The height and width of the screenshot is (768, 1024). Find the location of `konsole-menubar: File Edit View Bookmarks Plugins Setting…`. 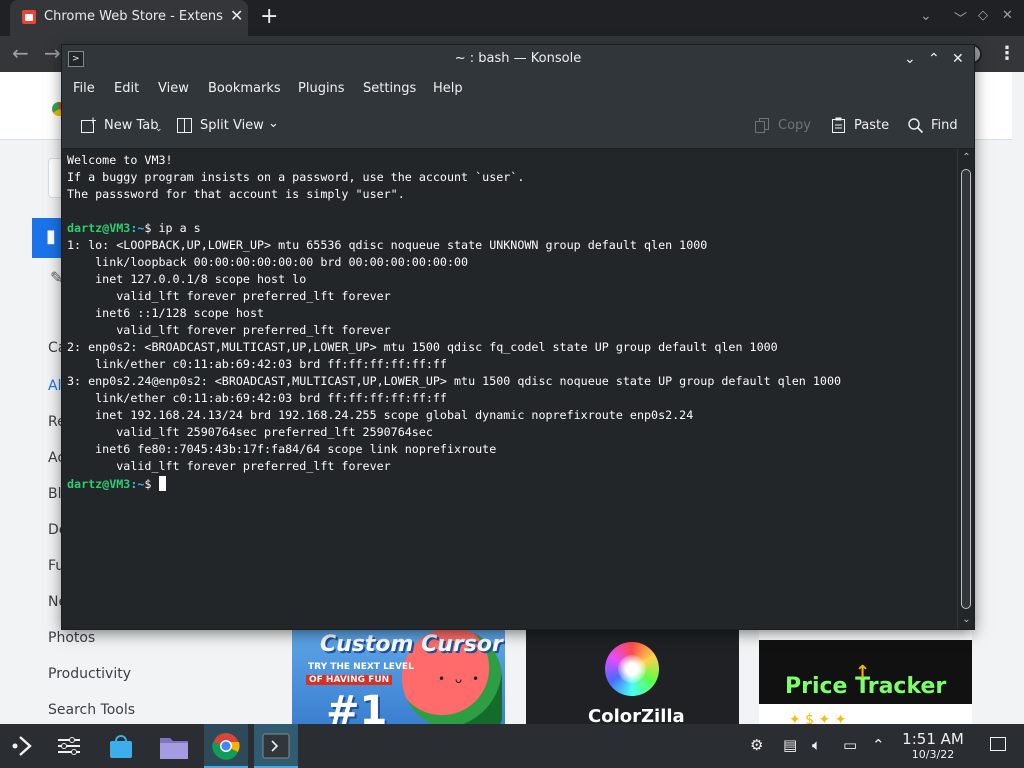

konsole-menubar: File Edit View Bookmarks Plugins Setting… is located at coordinates (518, 89).